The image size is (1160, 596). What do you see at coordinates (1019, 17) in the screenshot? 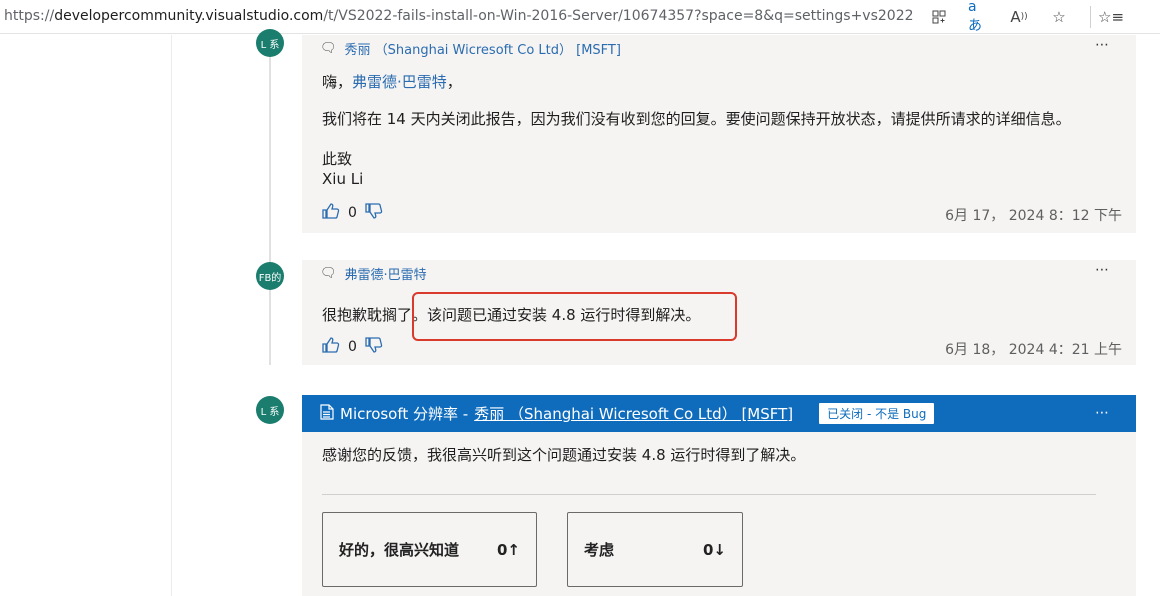
I see `read-aloud-icon: A))` at bounding box center [1019, 17].